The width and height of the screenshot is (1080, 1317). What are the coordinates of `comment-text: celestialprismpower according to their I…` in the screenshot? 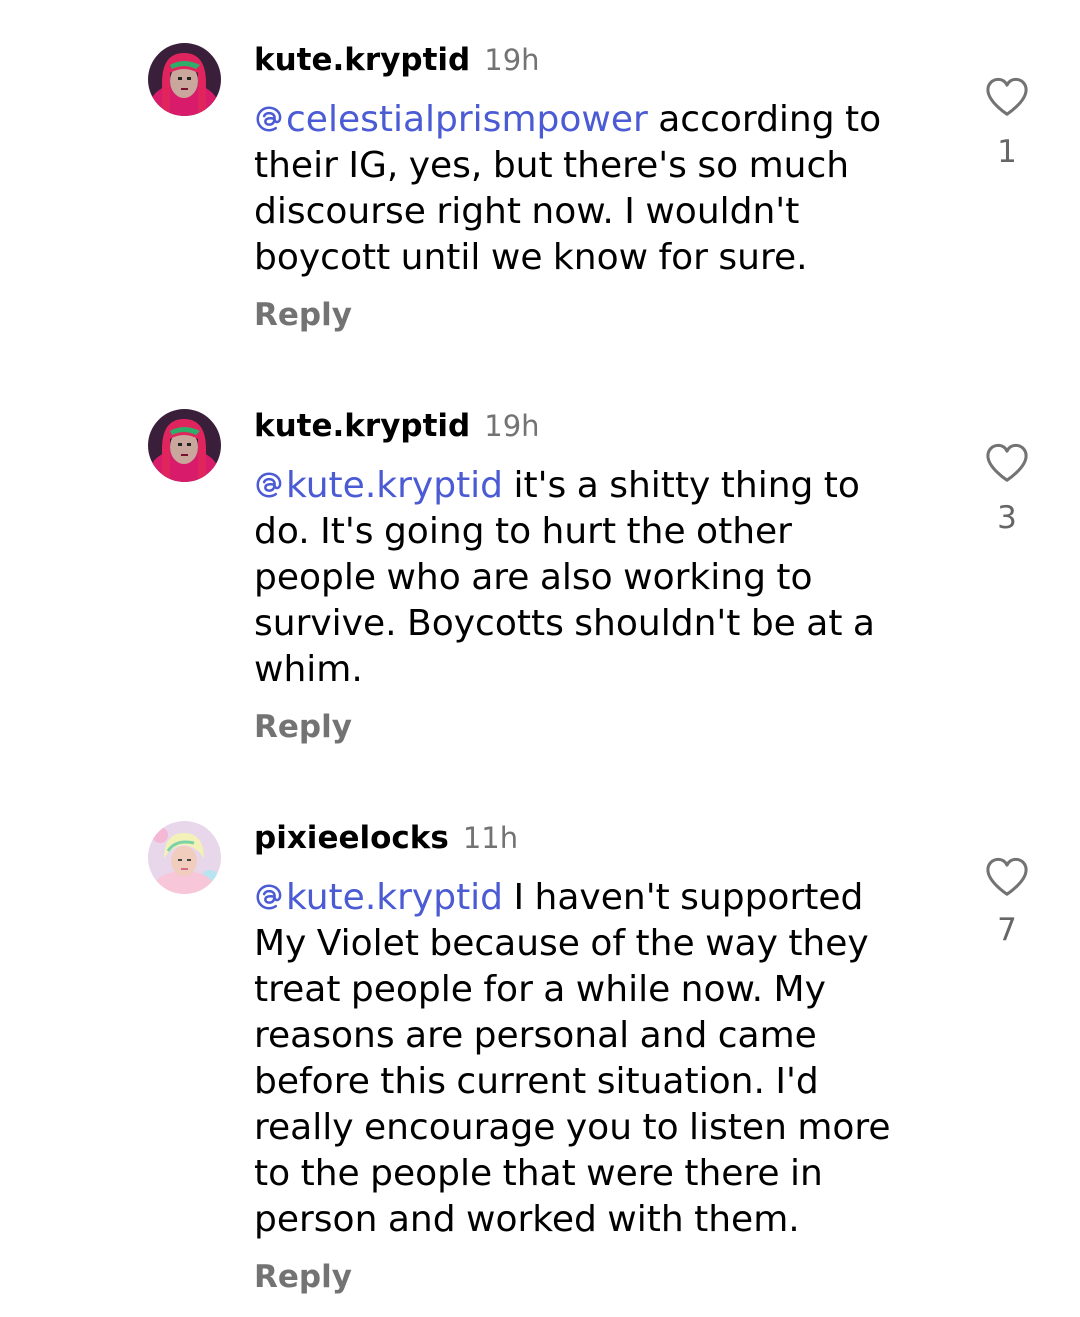 It's located at (584, 189).